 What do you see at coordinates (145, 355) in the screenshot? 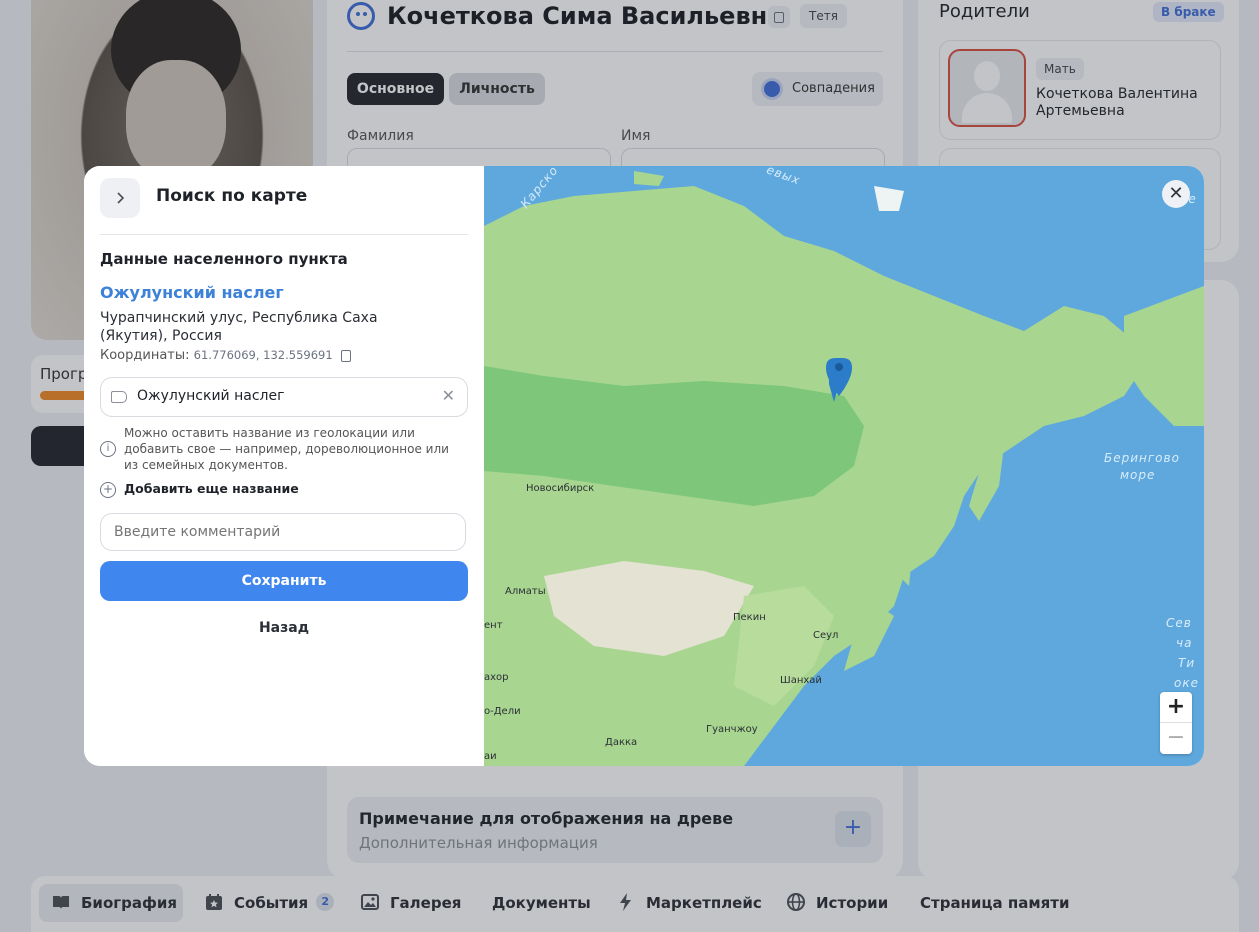
I see `coordinates-label: Координаты:` at bounding box center [145, 355].